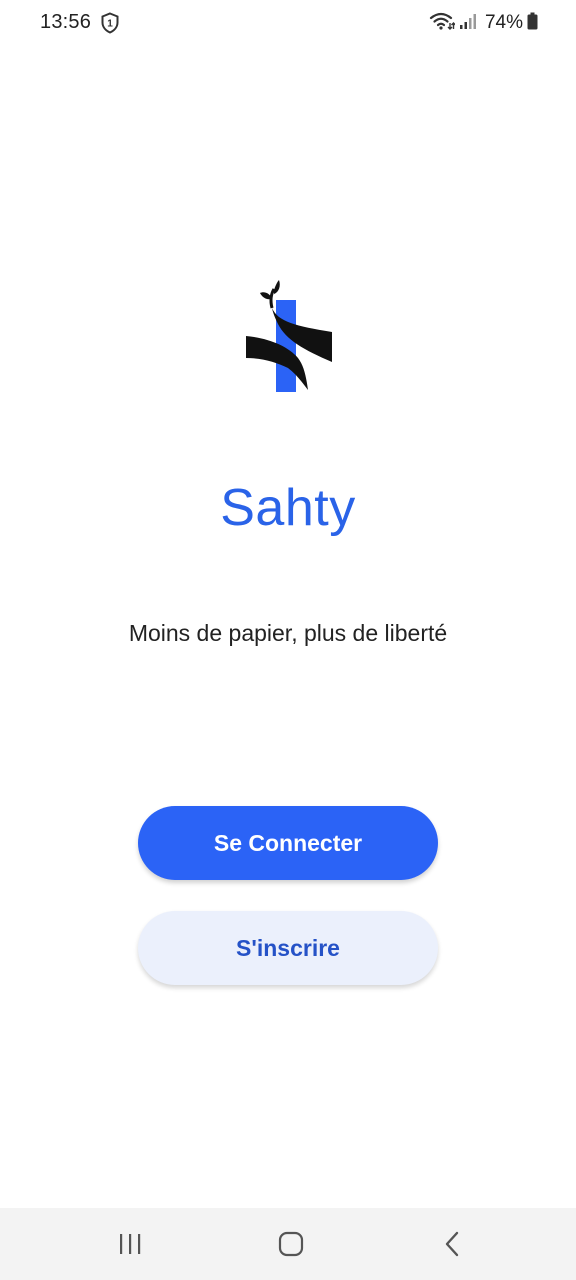 The image size is (576, 1280). Describe the element at coordinates (288, 23) in the screenshot. I see `status-bar: 13:56 1 74%` at that location.